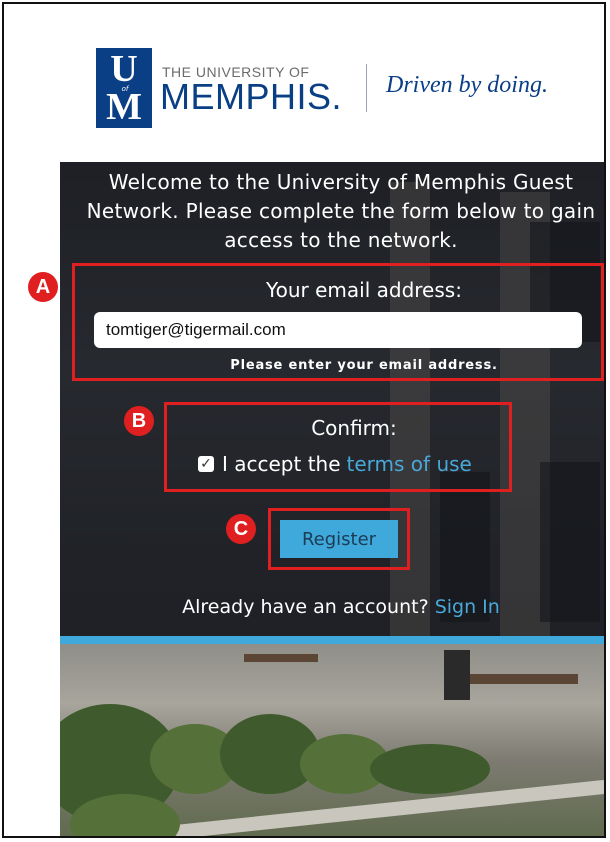  I want to click on annotation-box-a, so click(338, 322).